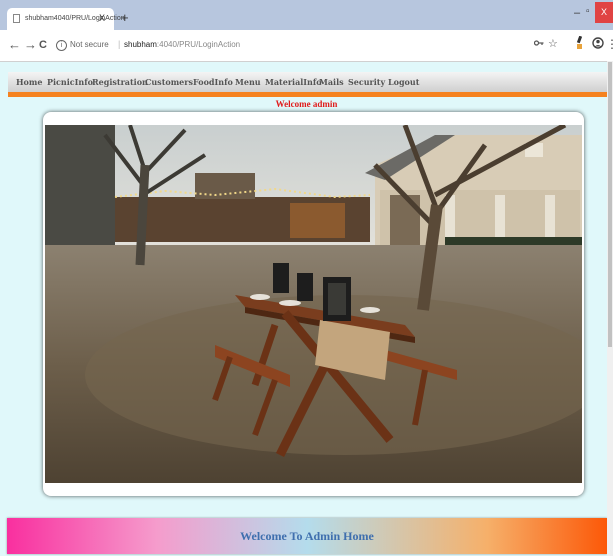 The height and width of the screenshot is (556, 613). I want to click on nav-logout: Logout, so click(403, 82).